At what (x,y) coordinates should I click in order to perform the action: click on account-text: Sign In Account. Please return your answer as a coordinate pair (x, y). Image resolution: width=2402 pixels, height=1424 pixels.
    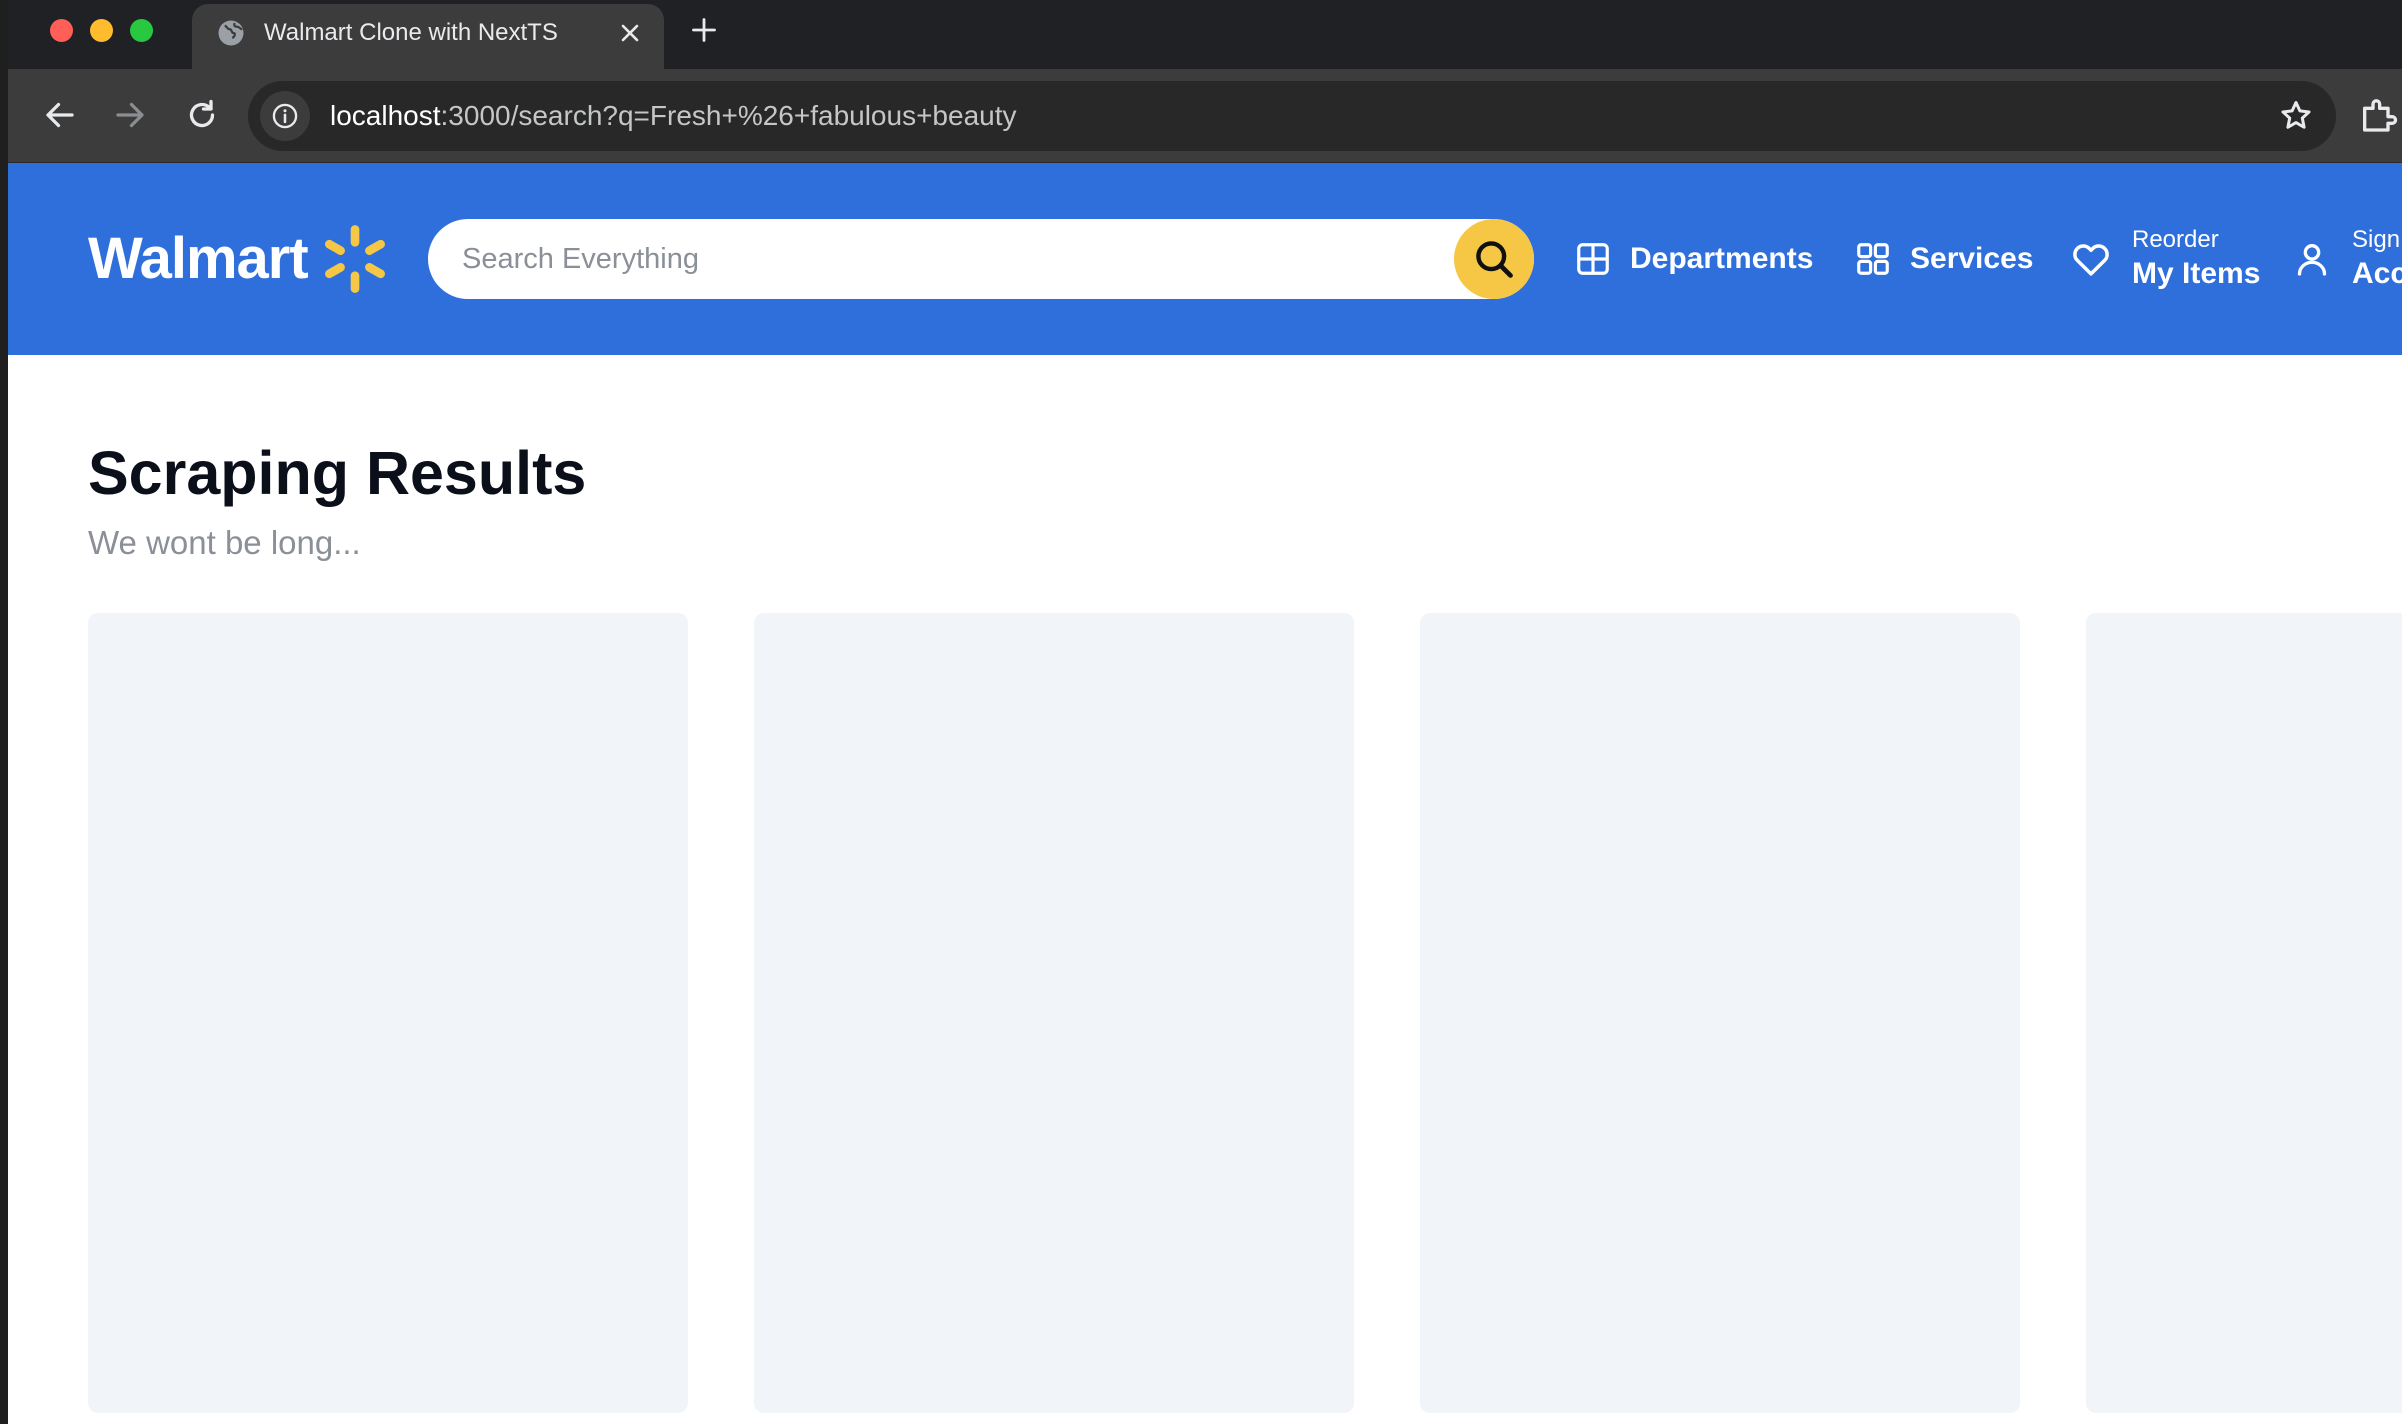
    Looking at the image, I should click on (2377, 259).